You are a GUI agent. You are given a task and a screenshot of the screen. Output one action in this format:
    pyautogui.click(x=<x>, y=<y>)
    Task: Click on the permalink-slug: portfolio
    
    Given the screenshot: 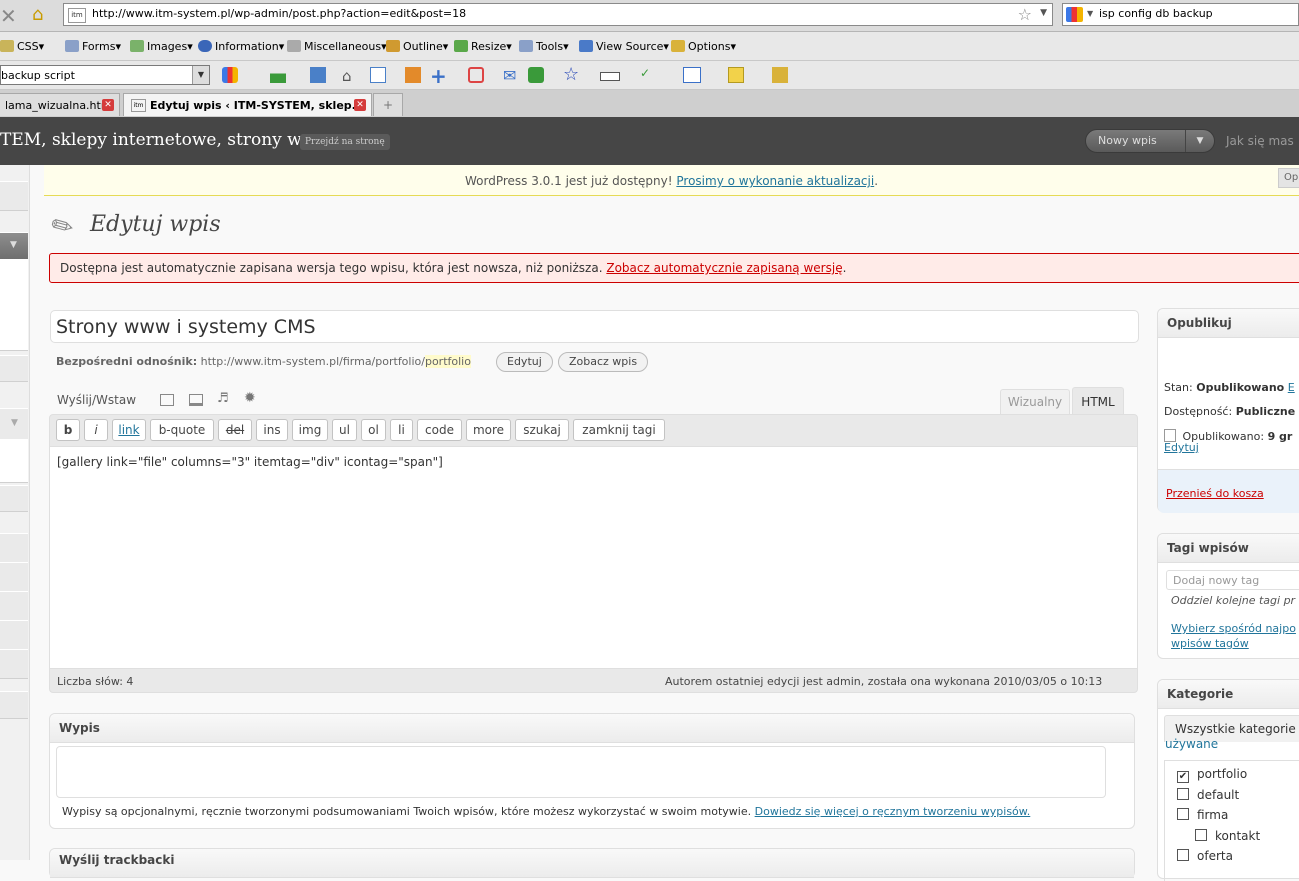 What is the action you would take?
    pyautogui.click(x=447, y=361)
    